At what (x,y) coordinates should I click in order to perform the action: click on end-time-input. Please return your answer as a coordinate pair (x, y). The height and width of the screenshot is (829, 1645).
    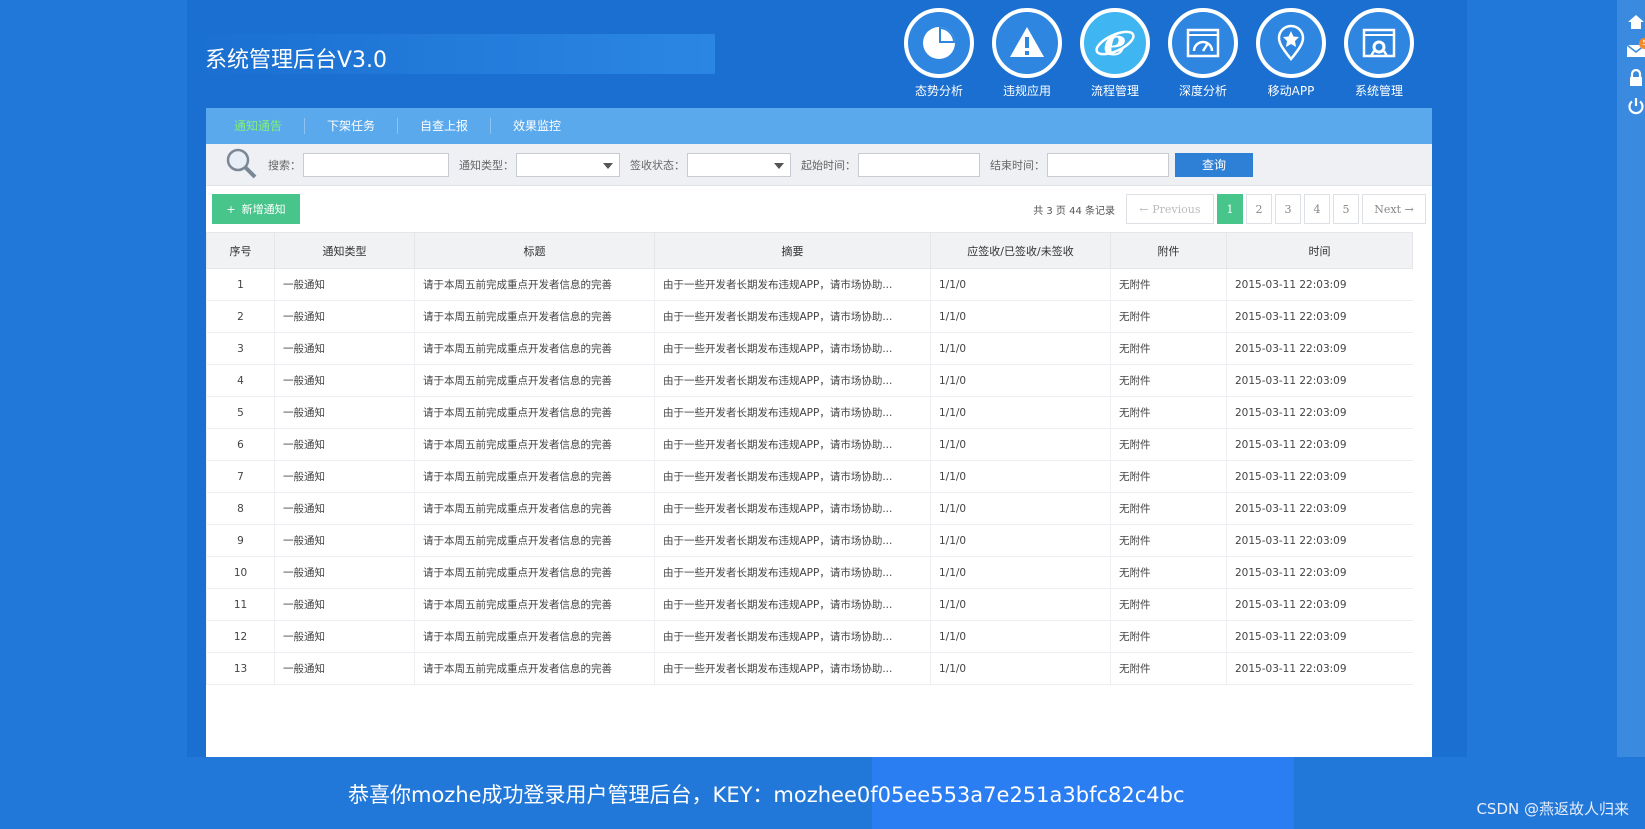
    Looking at the image, I should click on (1108, 164).